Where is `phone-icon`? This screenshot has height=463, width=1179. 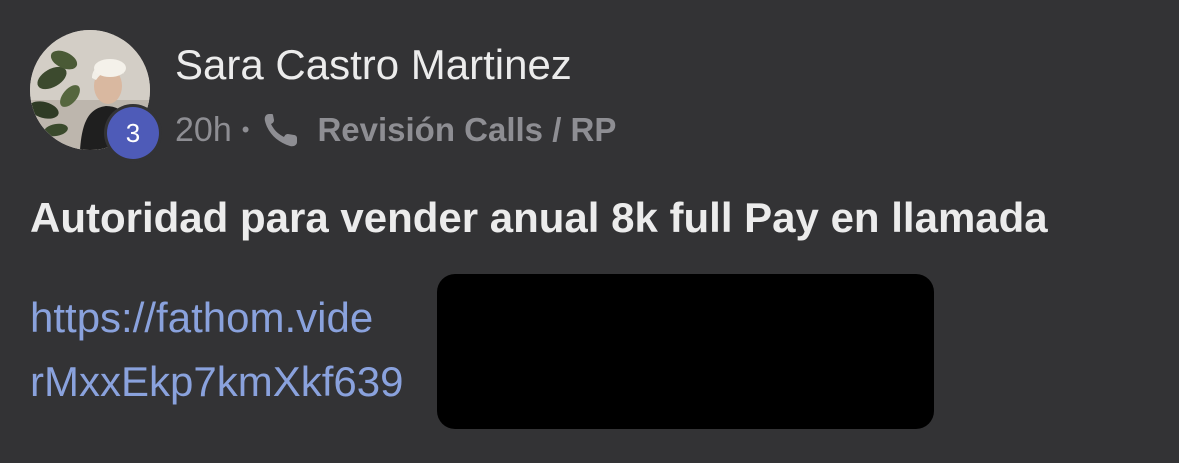 phone-icon is located at coordinates (283, 130).